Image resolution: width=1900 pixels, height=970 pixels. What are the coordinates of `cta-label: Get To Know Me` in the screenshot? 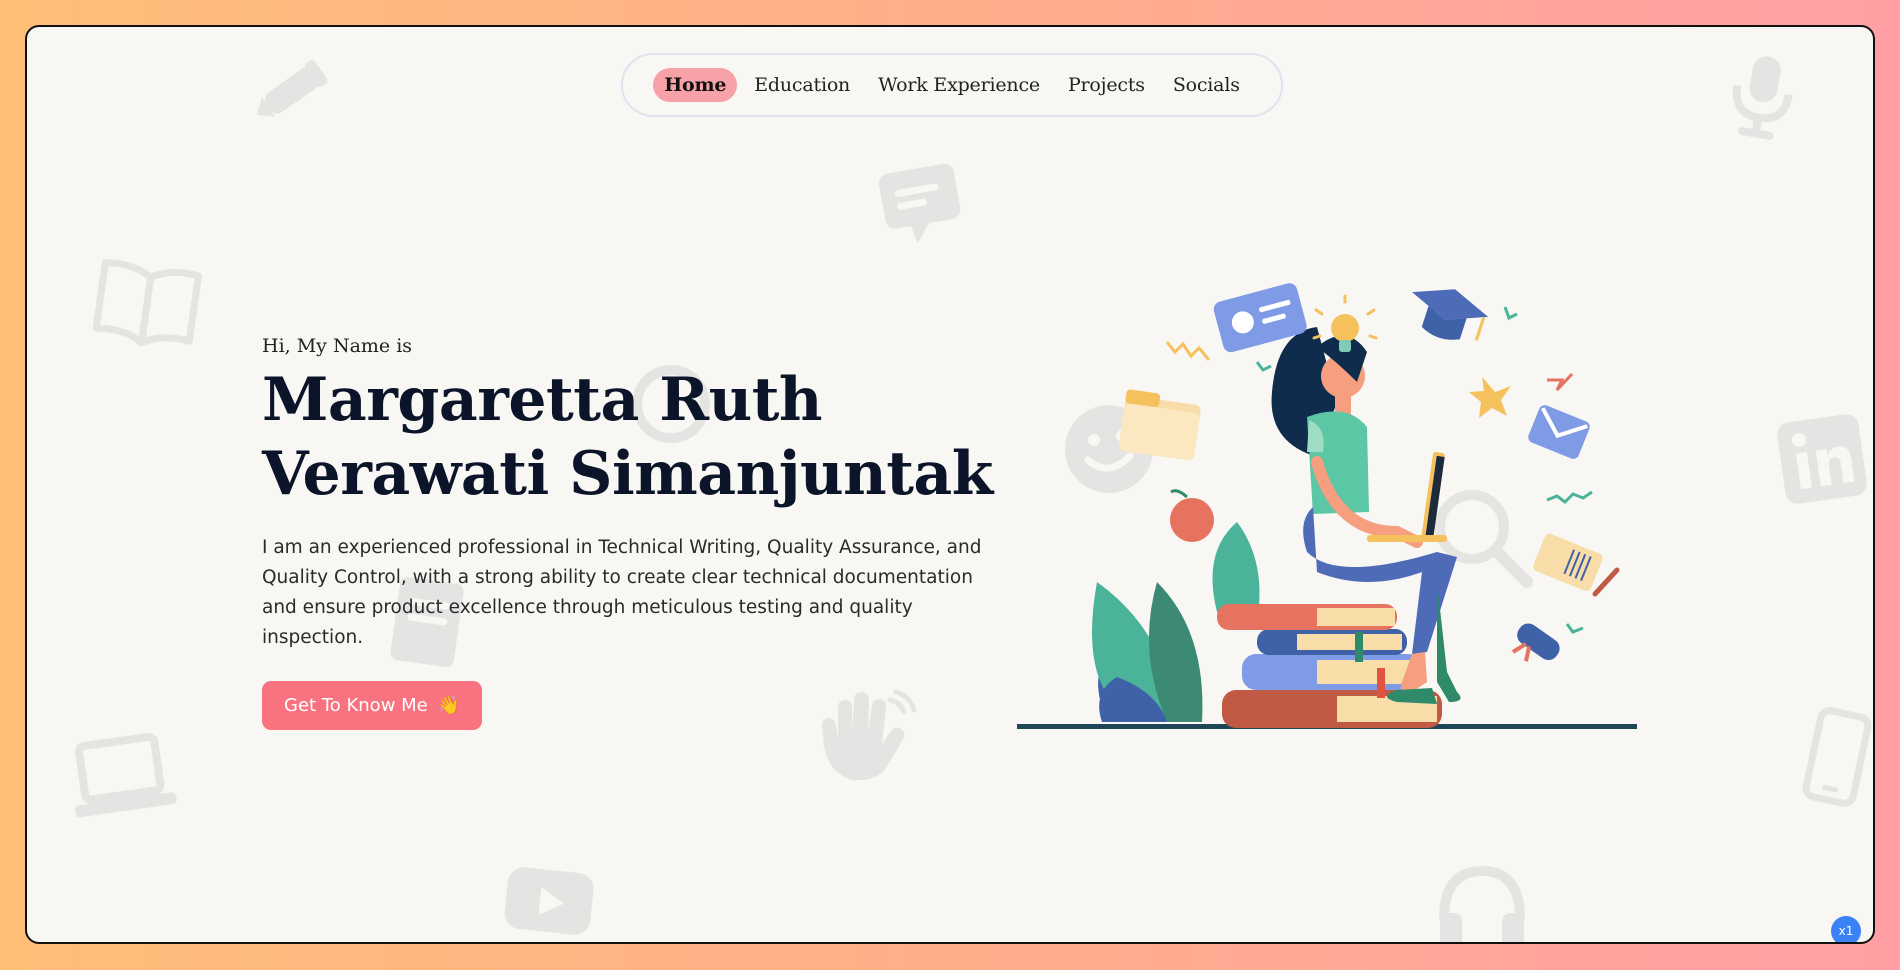 It's located at (356, 705).